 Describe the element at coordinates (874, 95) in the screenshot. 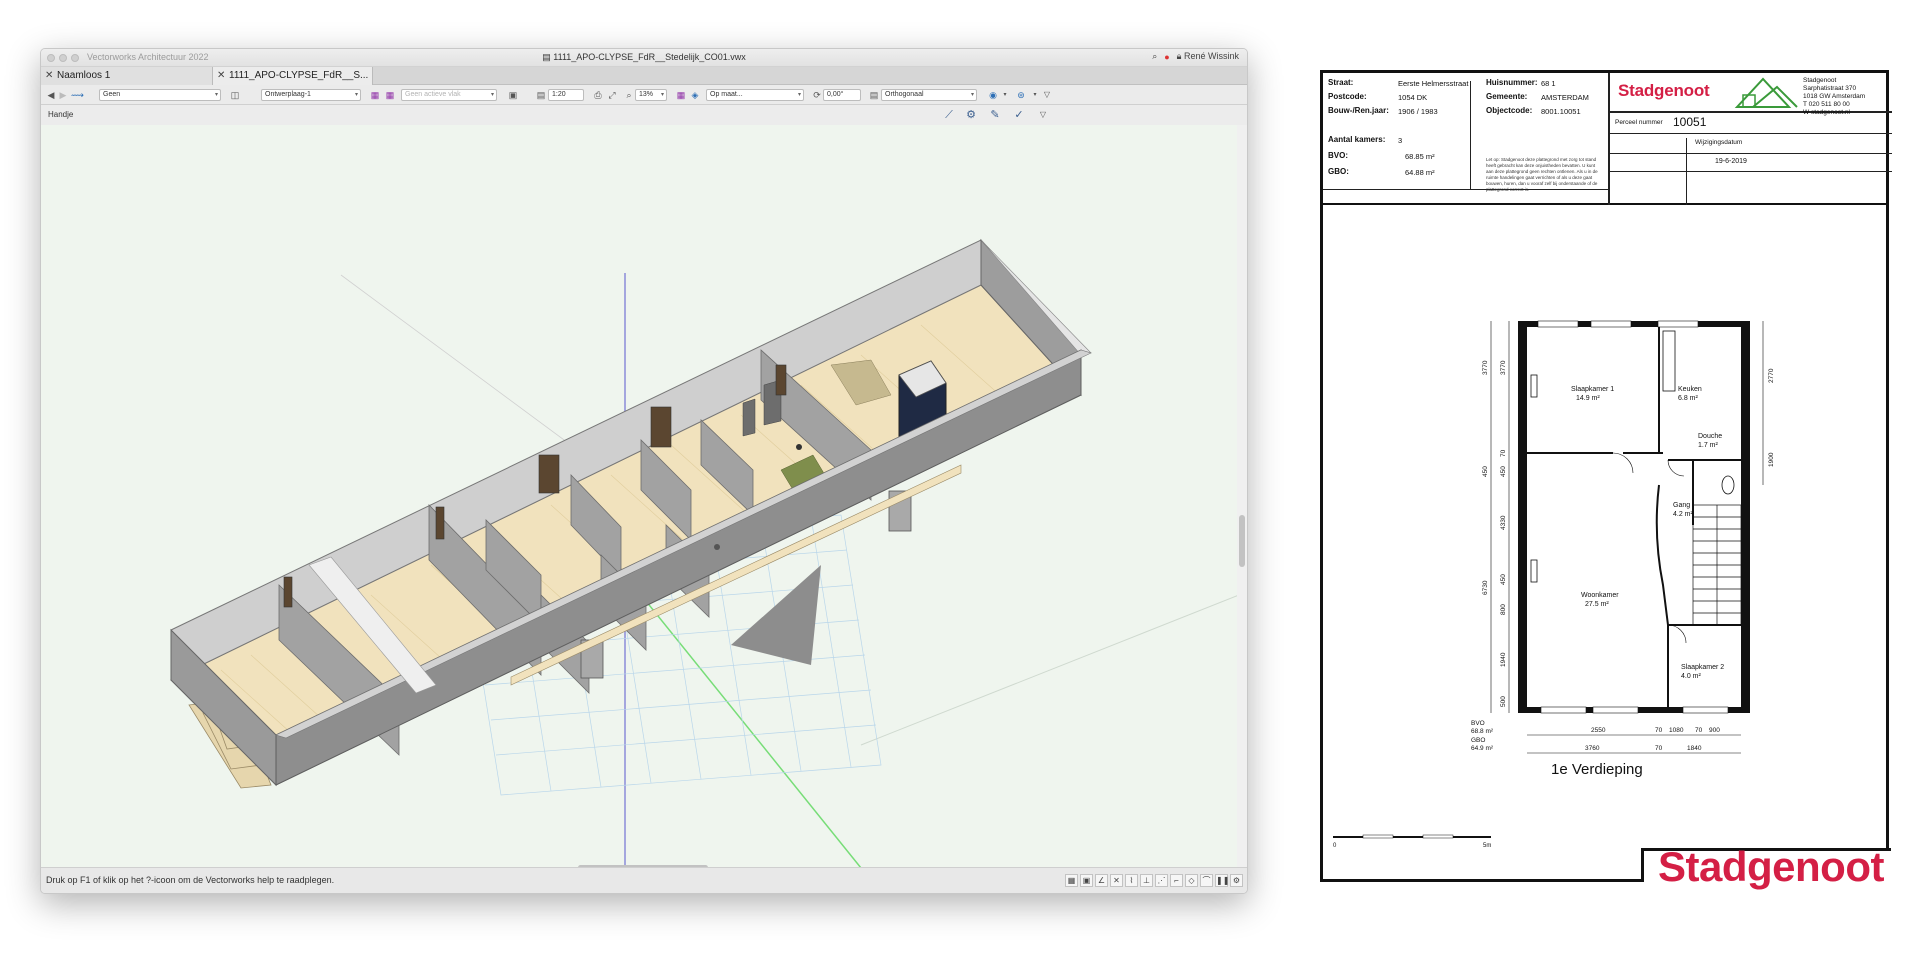

I see `projection-icon: ▤` at that location.